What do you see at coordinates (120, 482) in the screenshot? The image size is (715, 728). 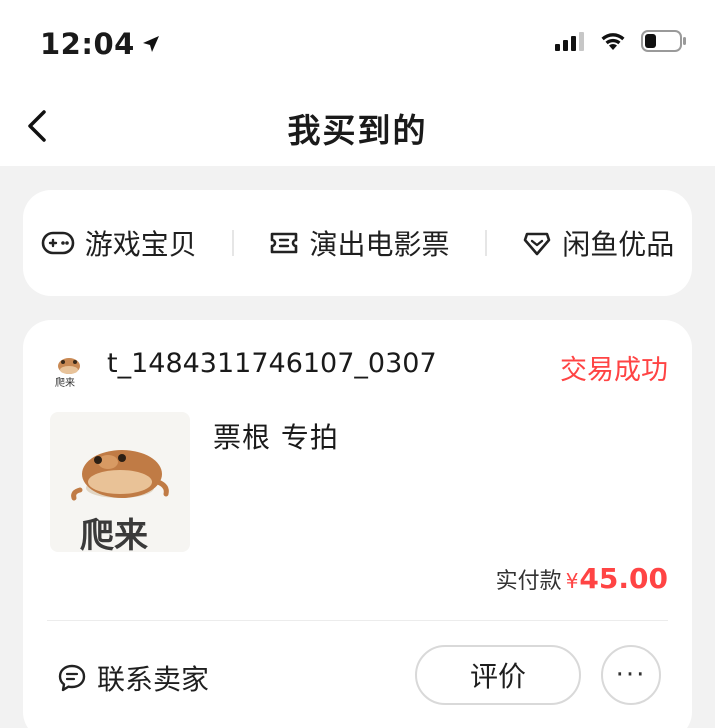 I see `product-image: 爬来` at bounding box center [120, 482].